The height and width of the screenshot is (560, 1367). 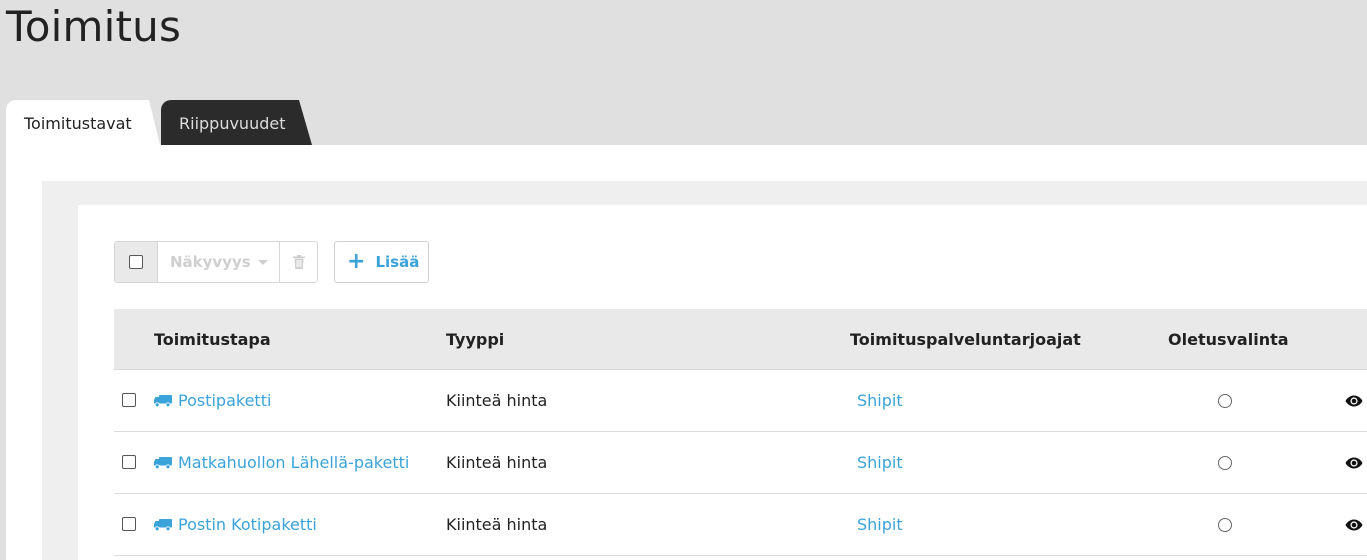 I want to click on shipping-method-link: Postin Kotipaketti, so click(x=247, y=524).